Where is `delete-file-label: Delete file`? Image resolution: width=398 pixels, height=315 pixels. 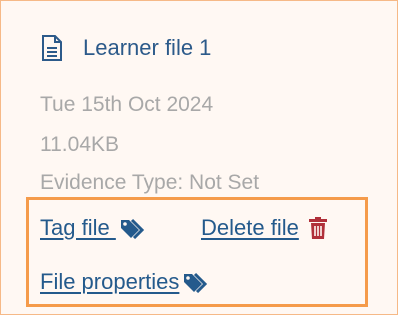 delete-file-label: Delete file is located at coordinates (250, 227).